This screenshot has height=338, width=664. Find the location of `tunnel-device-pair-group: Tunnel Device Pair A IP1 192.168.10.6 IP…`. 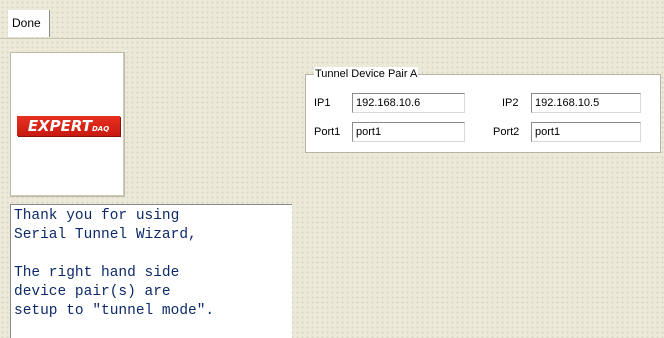

tunnel-device-pair-group: Tunnel Device Pair A IP1 192.168.10.6 IP… is located at coordinates (483, 110).